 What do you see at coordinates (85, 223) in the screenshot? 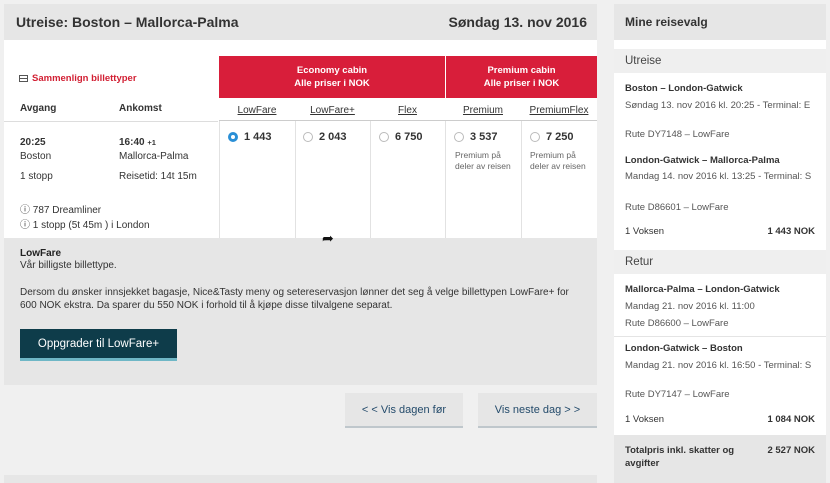
I see `stop-info: ⓘ 1 stopp (5t 45m ) i London` at bounding box center [85, 223].